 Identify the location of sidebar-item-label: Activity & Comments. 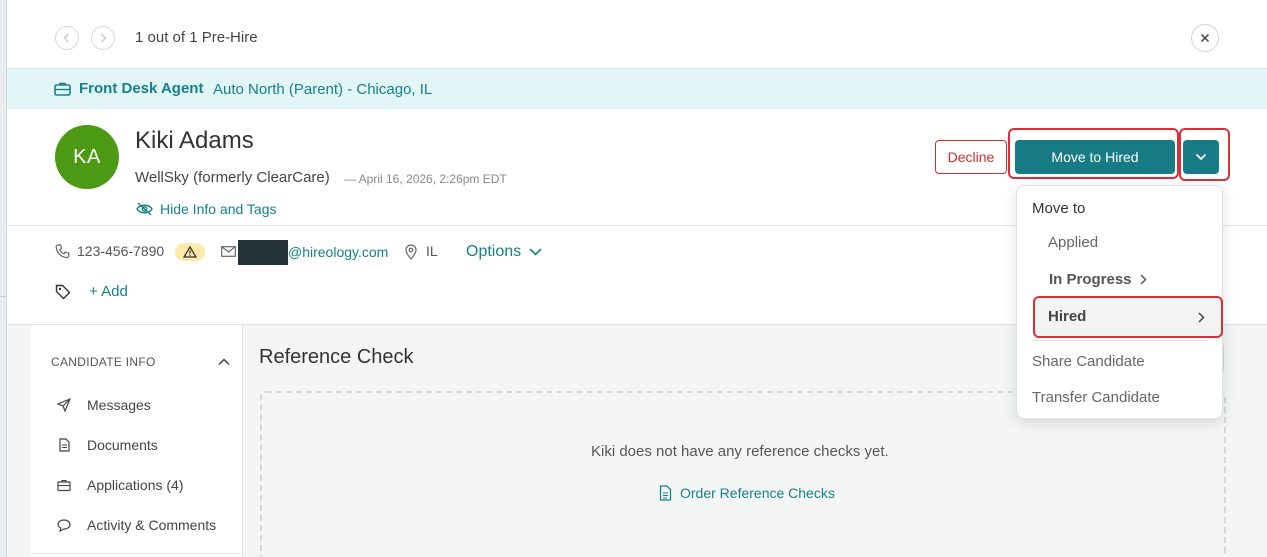
(152, 525).